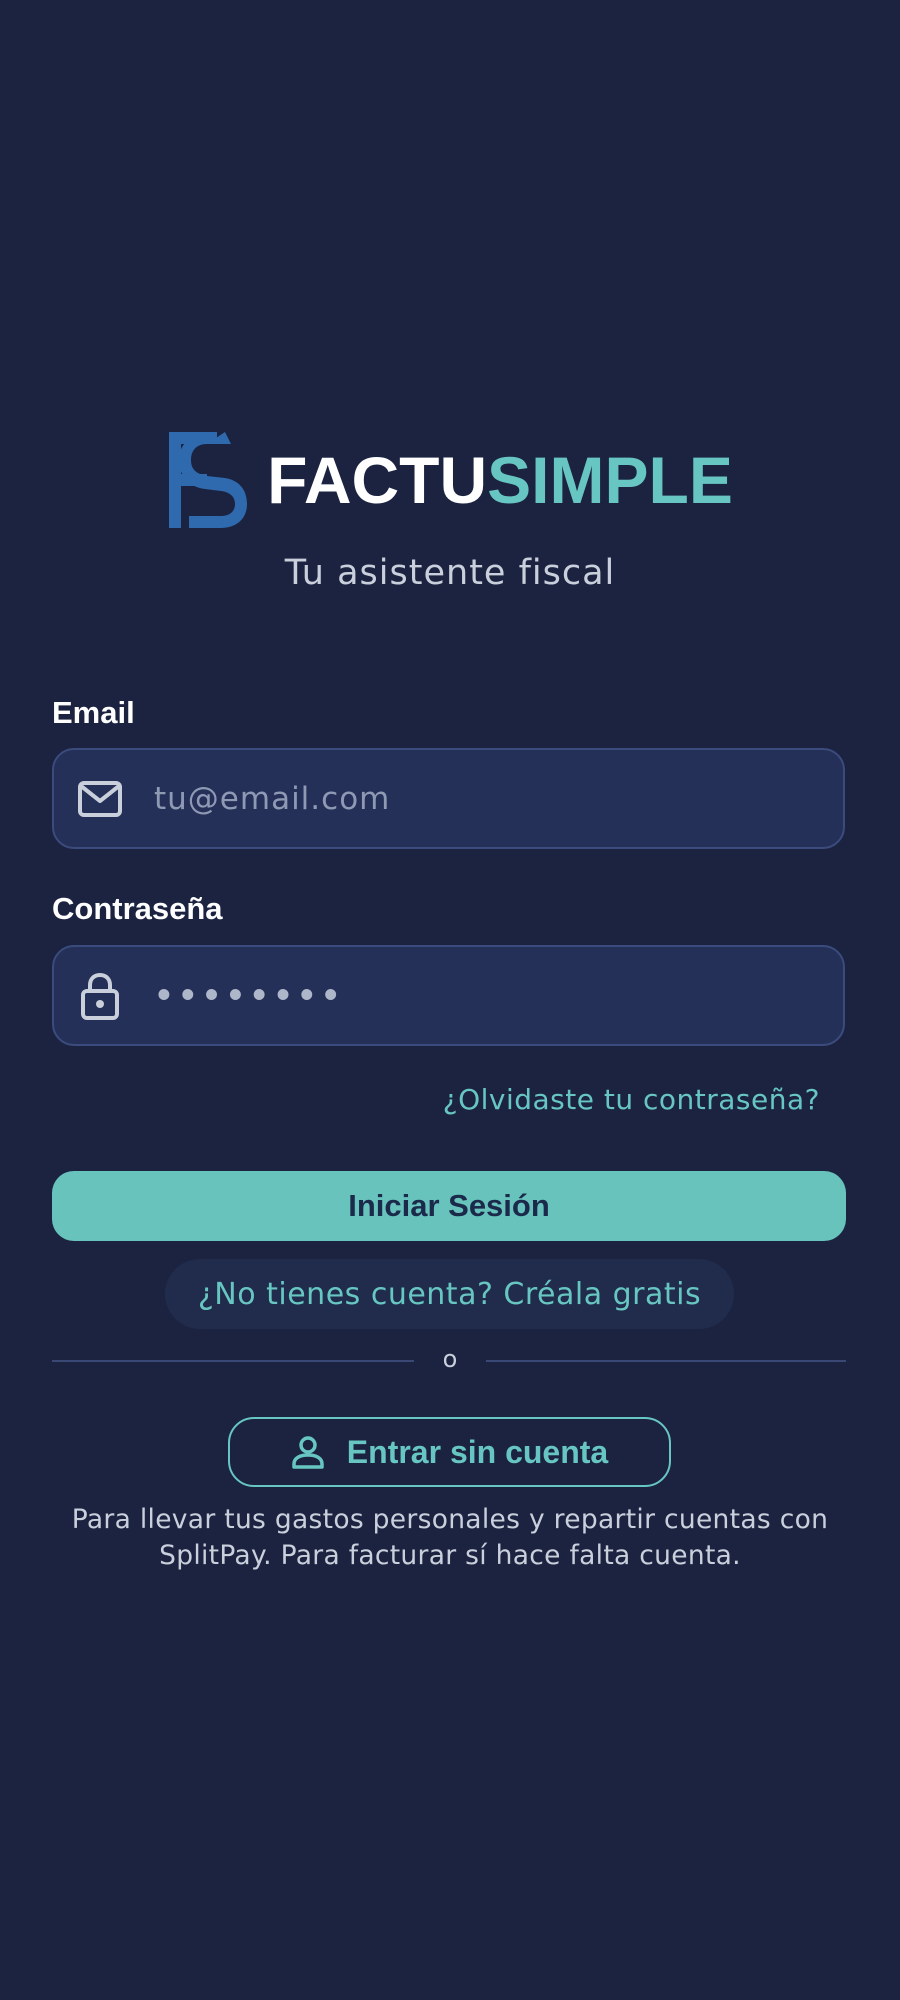 The image size is (900, 2000). I want to click on user-icon, so click(308, 1452).